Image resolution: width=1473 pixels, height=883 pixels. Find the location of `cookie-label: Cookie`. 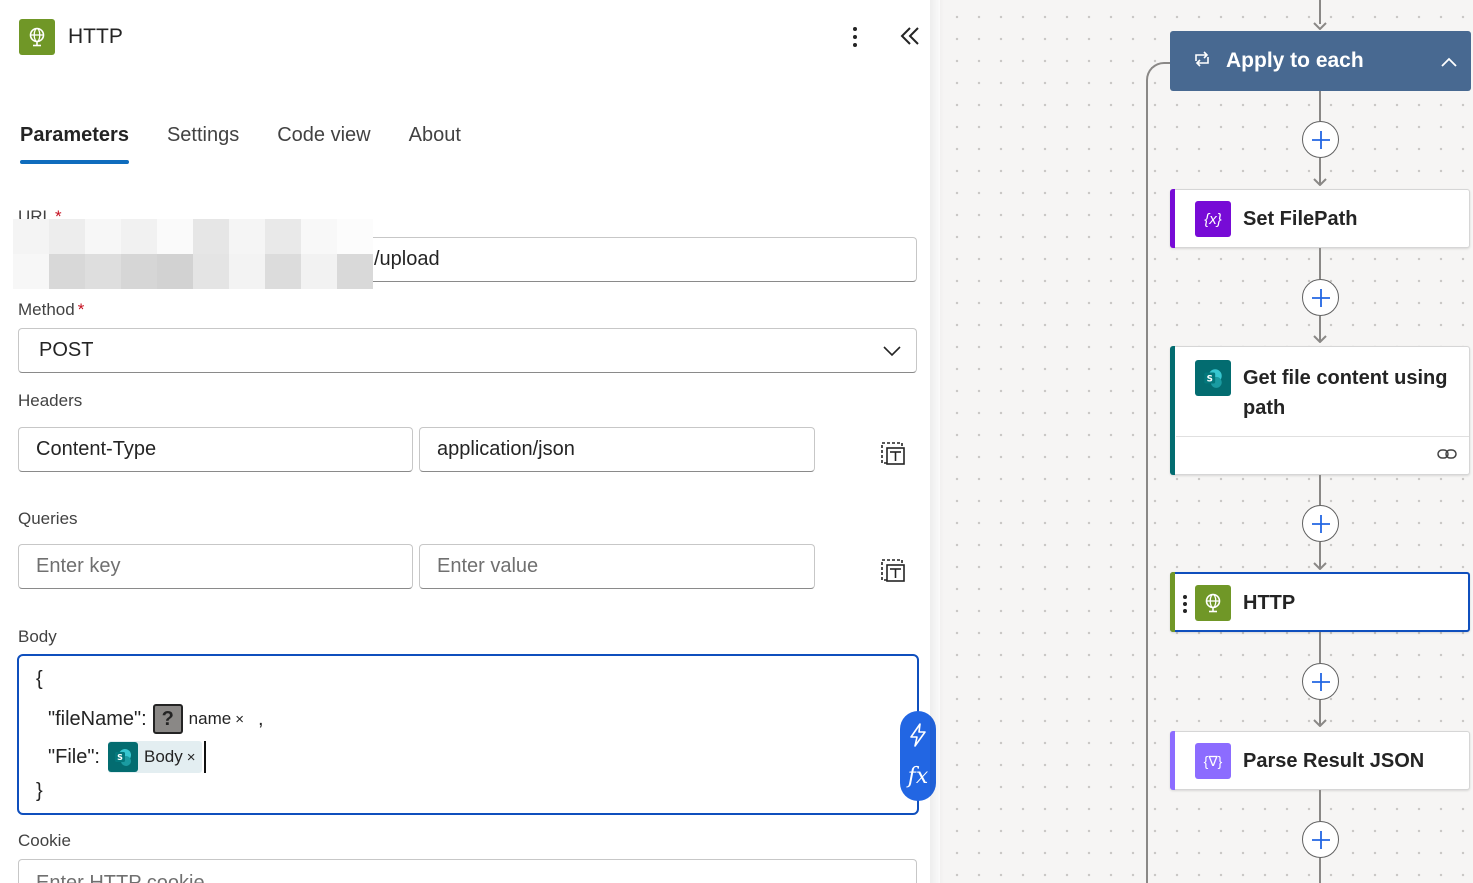

cookie-label: Cookie is located at coordinates (44, 840).